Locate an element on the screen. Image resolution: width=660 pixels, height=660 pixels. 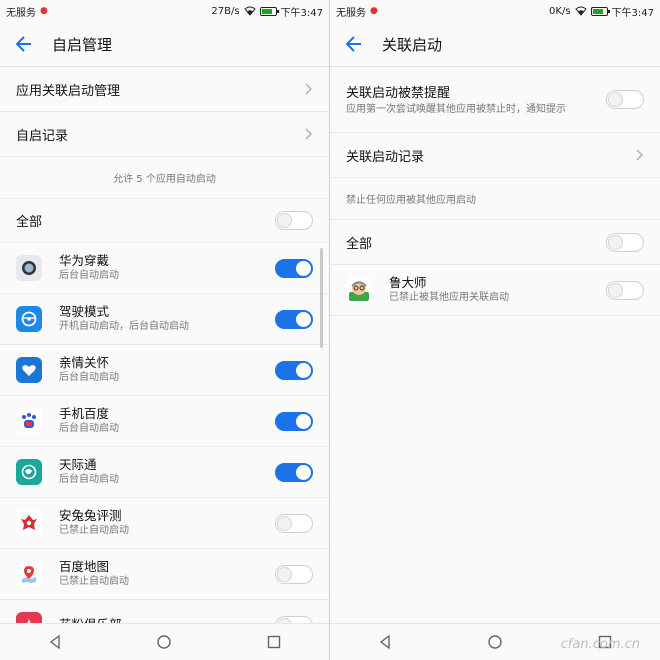
menu-item-startup-records: 自启记录 is located at coordinates (164, 134).